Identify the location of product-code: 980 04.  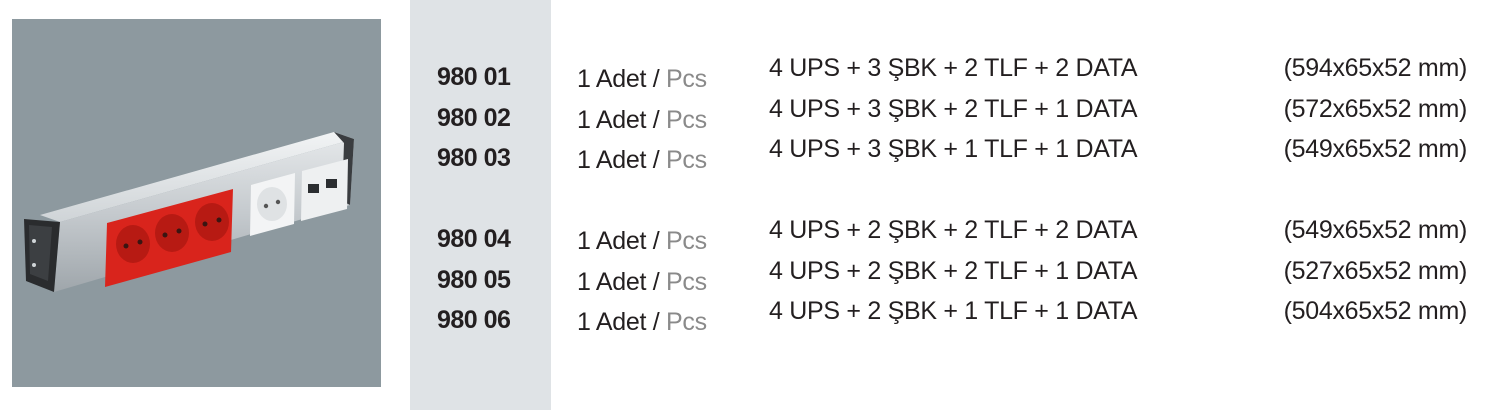
(474, 239).